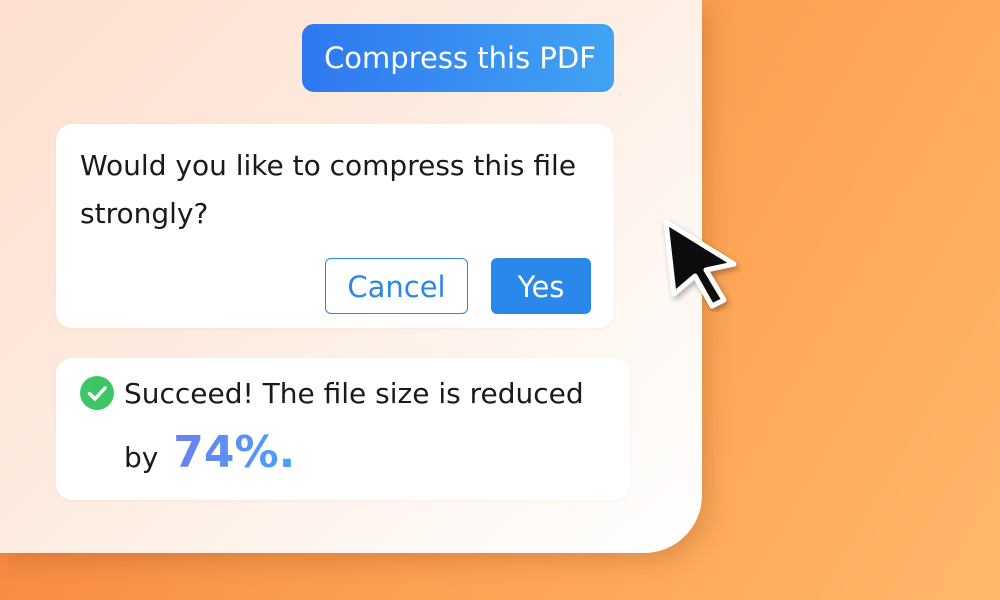 This screenshot has width=1000, height=600. I want to click on result-reduction: by 74%., so click(209, 455).